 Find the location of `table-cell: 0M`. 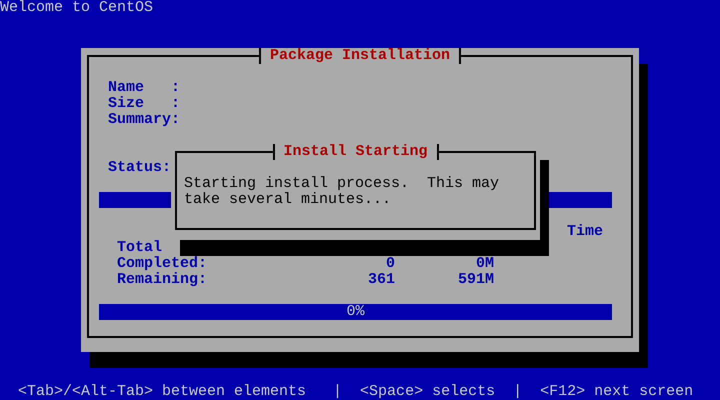

table-cell: 0M is located at coordinates (485, 264).